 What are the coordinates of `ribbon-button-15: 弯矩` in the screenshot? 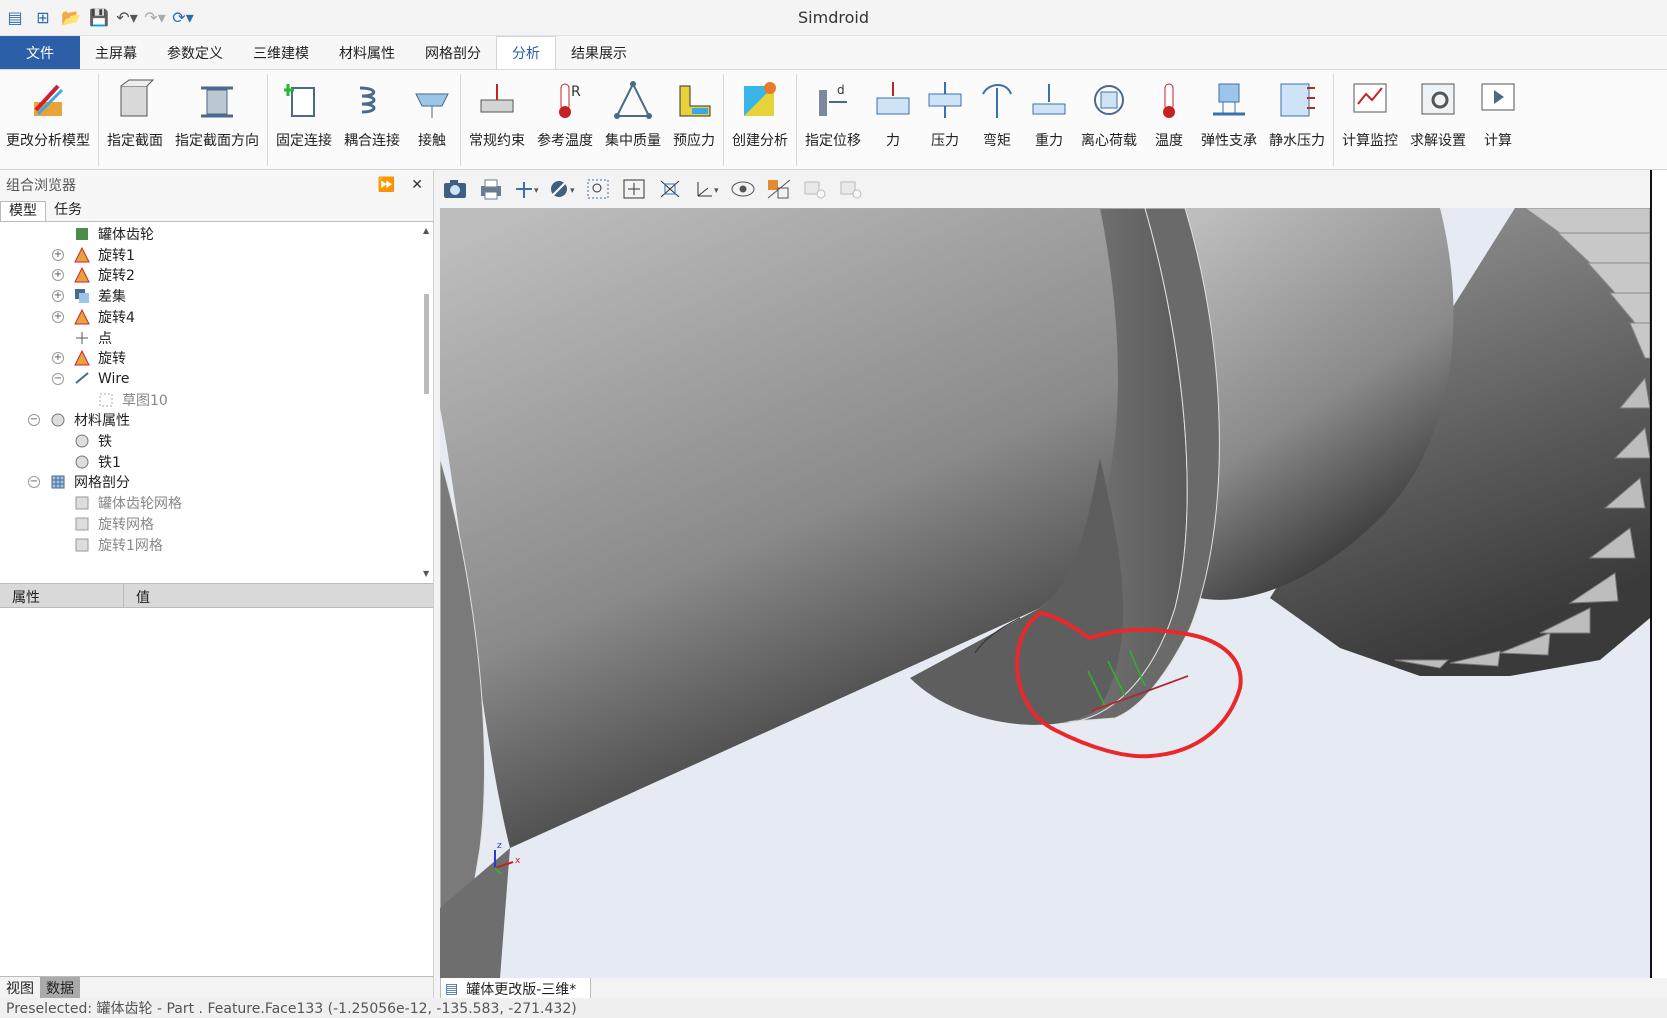 It's located at (997, 110).